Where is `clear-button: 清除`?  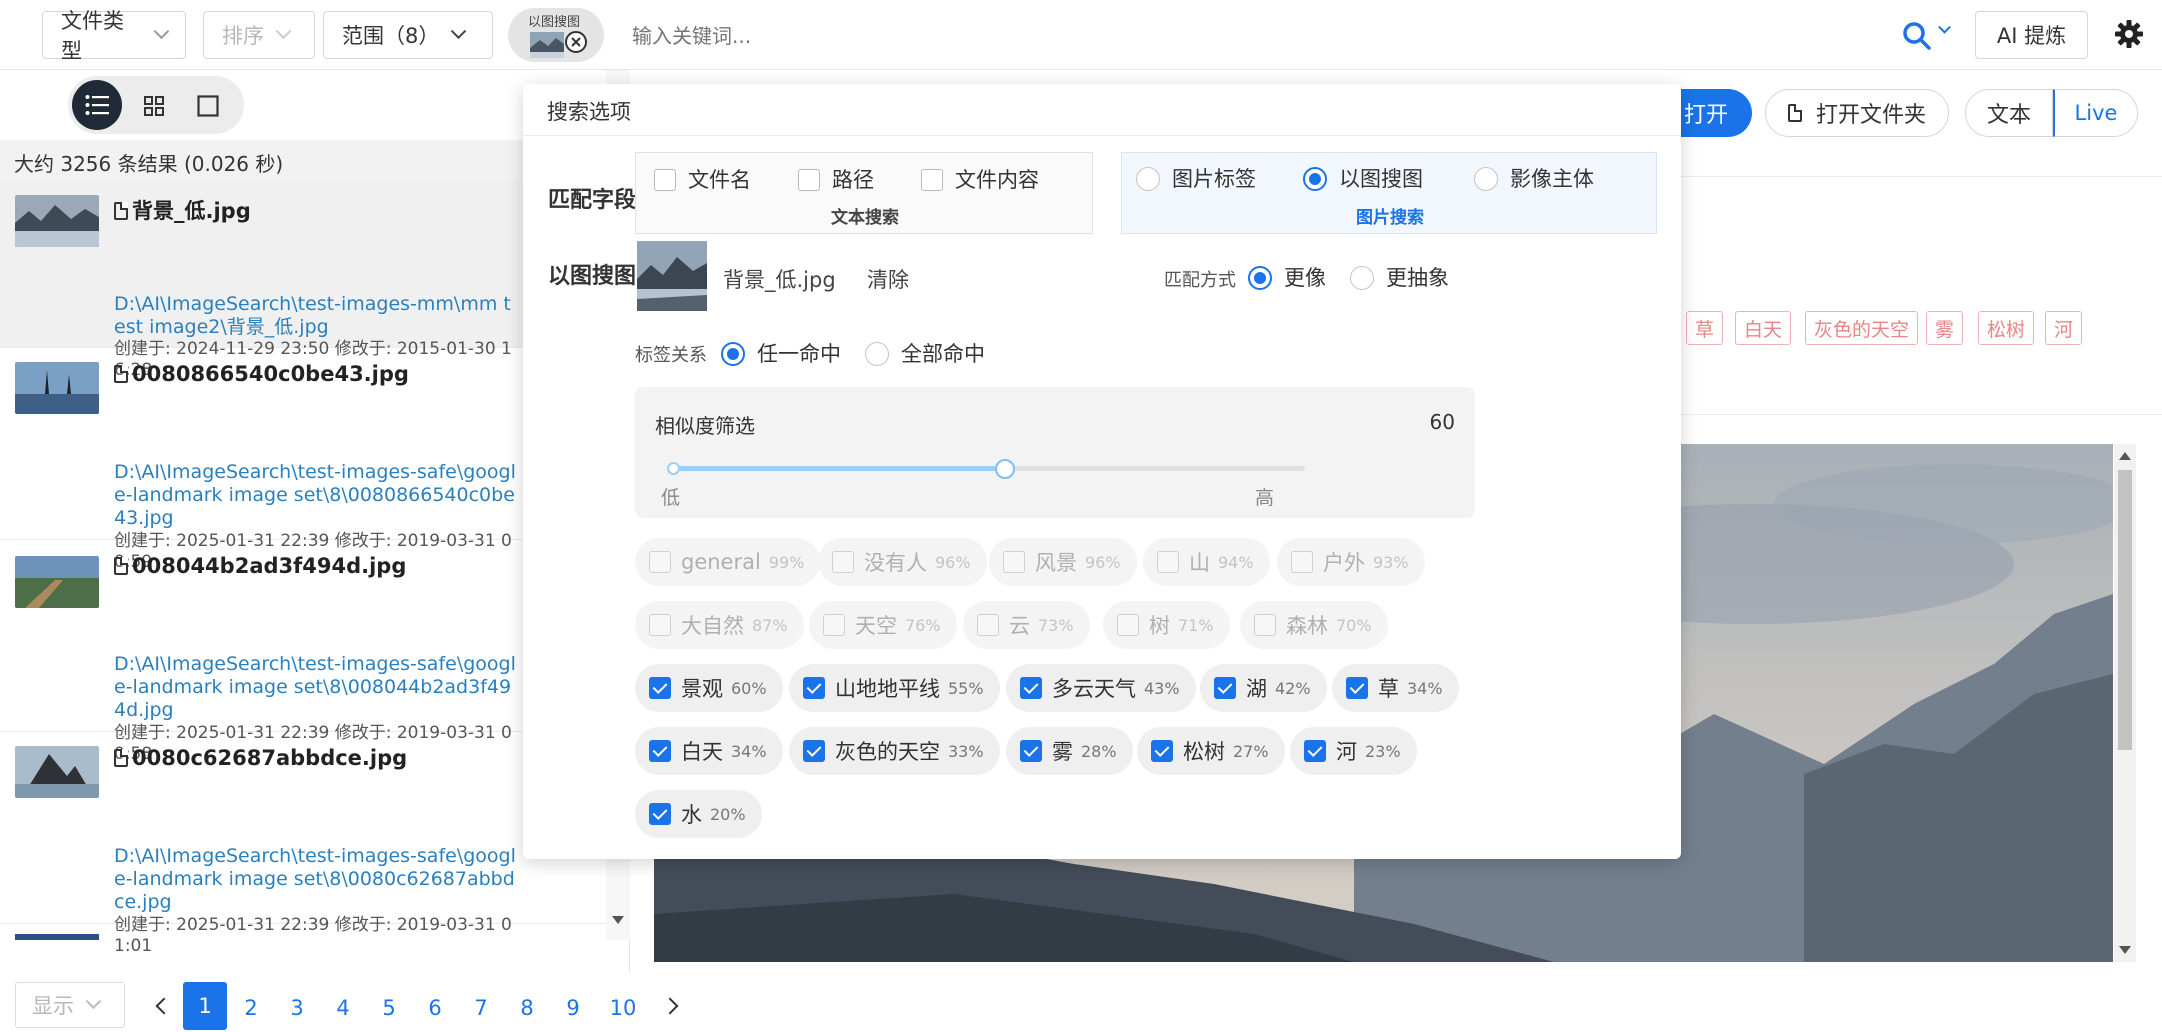
clear-button: 清除 is located at coordinates (888, 279).